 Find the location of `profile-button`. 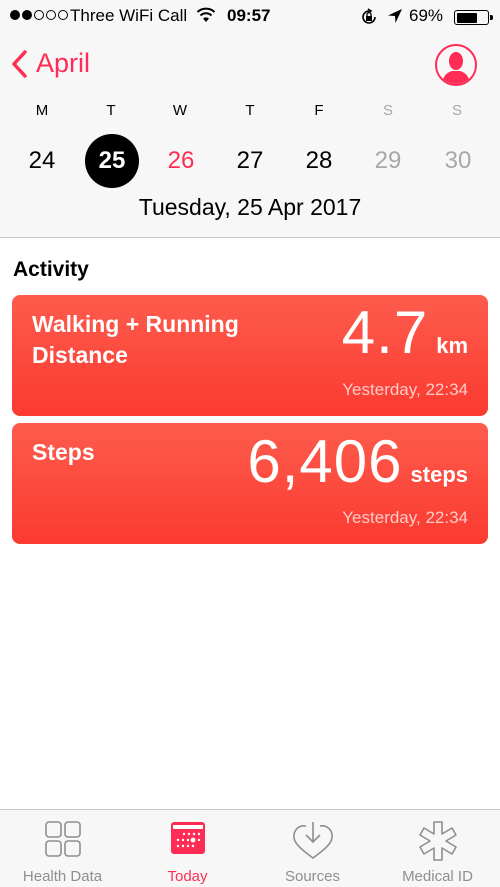

profile-button is located at coordinates (456, 65).